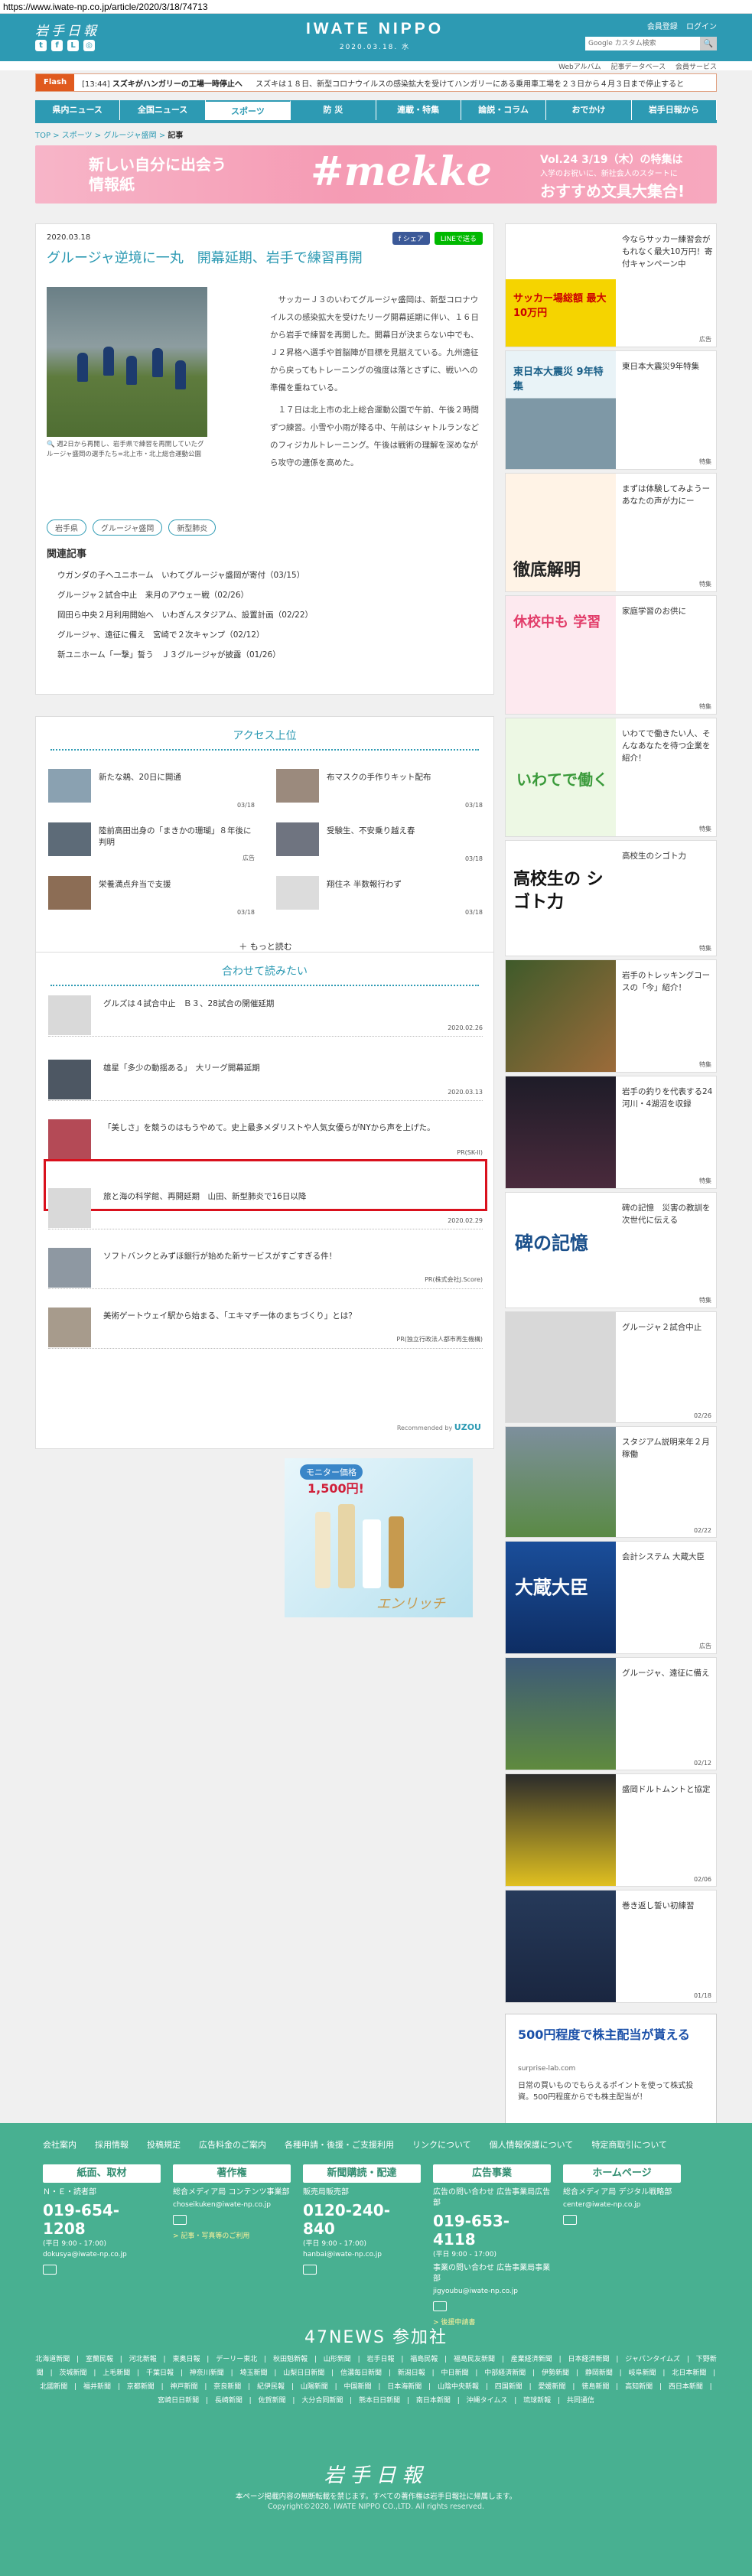 Image resolution: width=752 pixels, height=2576 pixels. Describe the element at coordinates (611, 1016) in the screenshot. I see `sidebar-item: 岩手のトレッキングコースの「今」紹介！ 特集` at that location.